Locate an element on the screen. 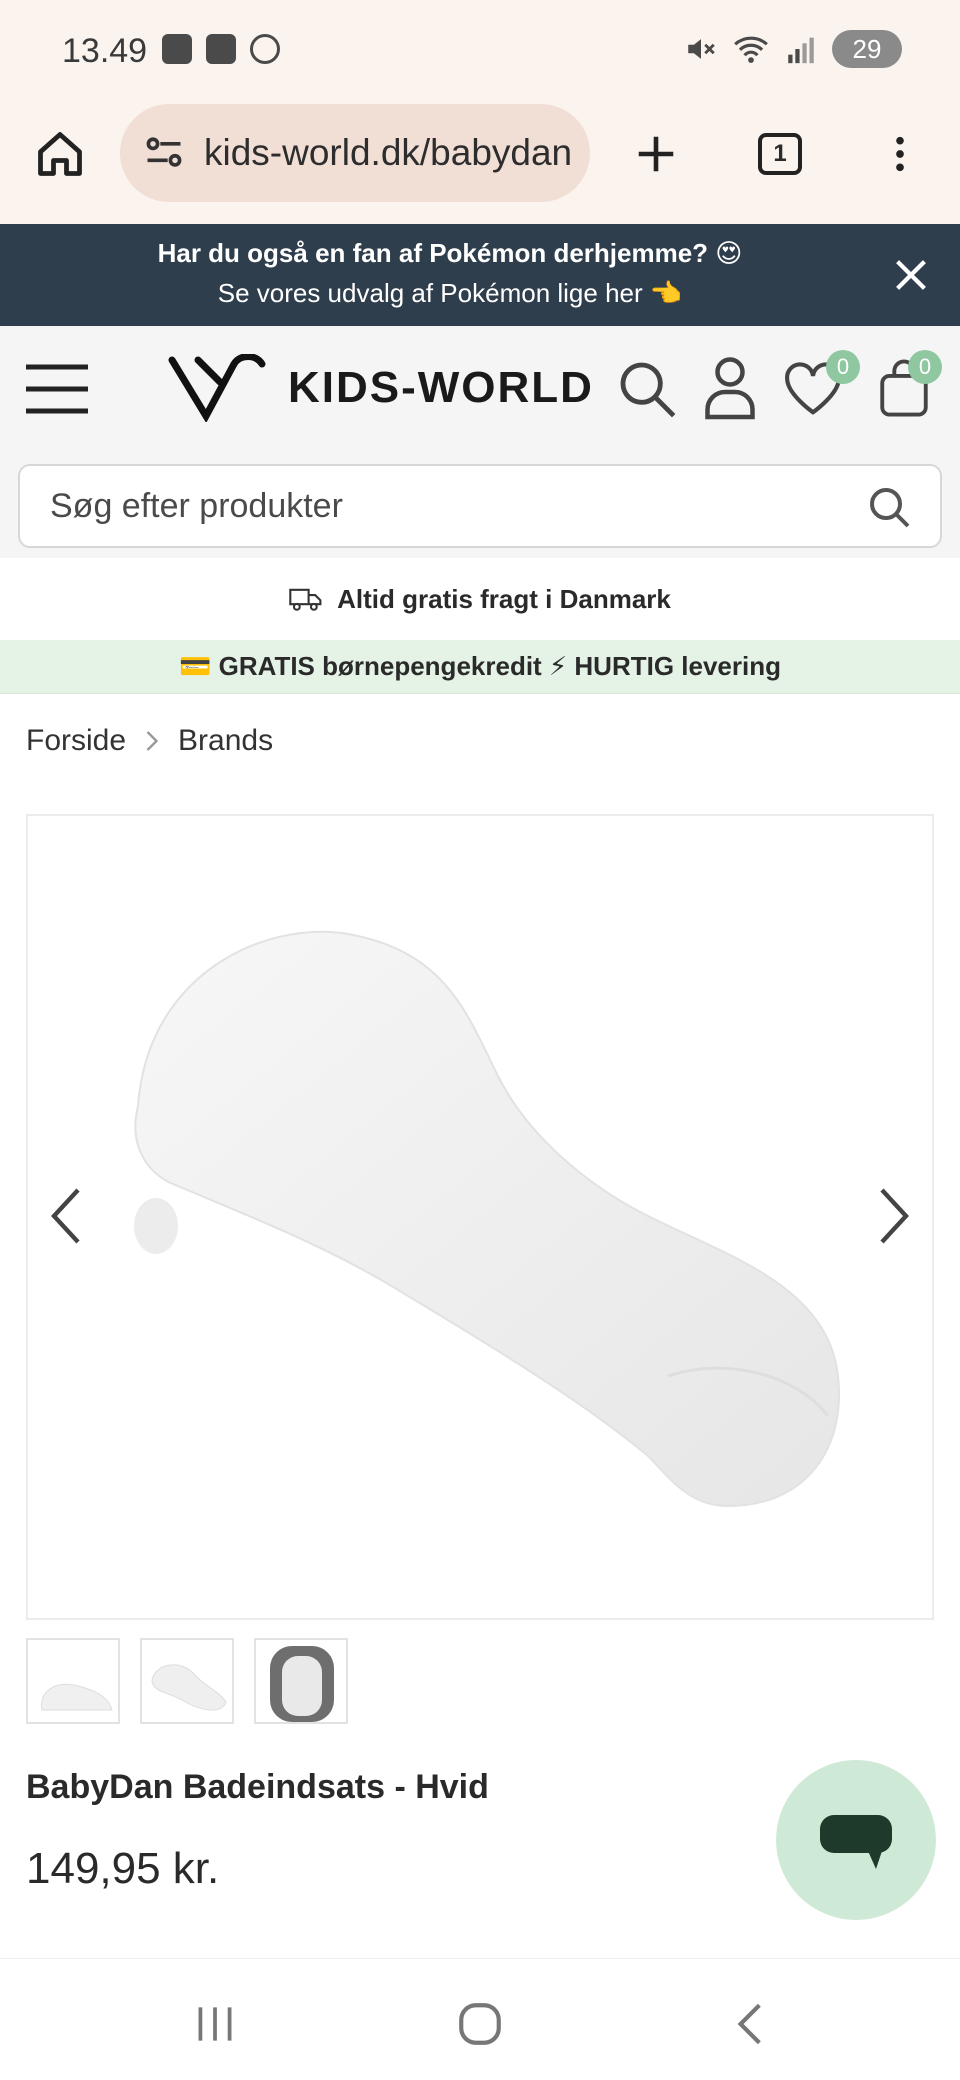 The width and height of the screenshot is (960, 2080). browser-toolbar: kids-world.dk/babydan 1 is located at coordinates (480, 164).